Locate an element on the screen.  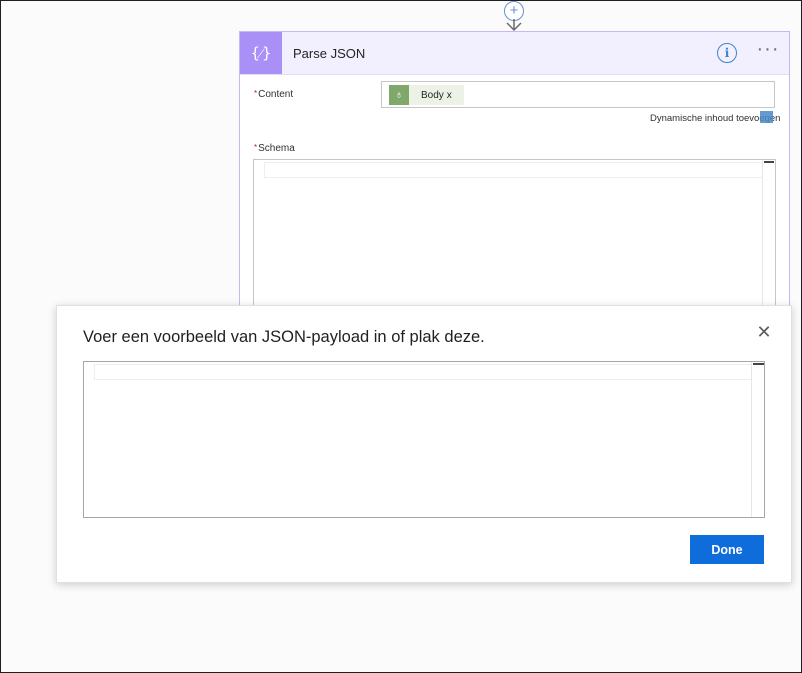
info-icon: i is located at coordinates (727, 53).